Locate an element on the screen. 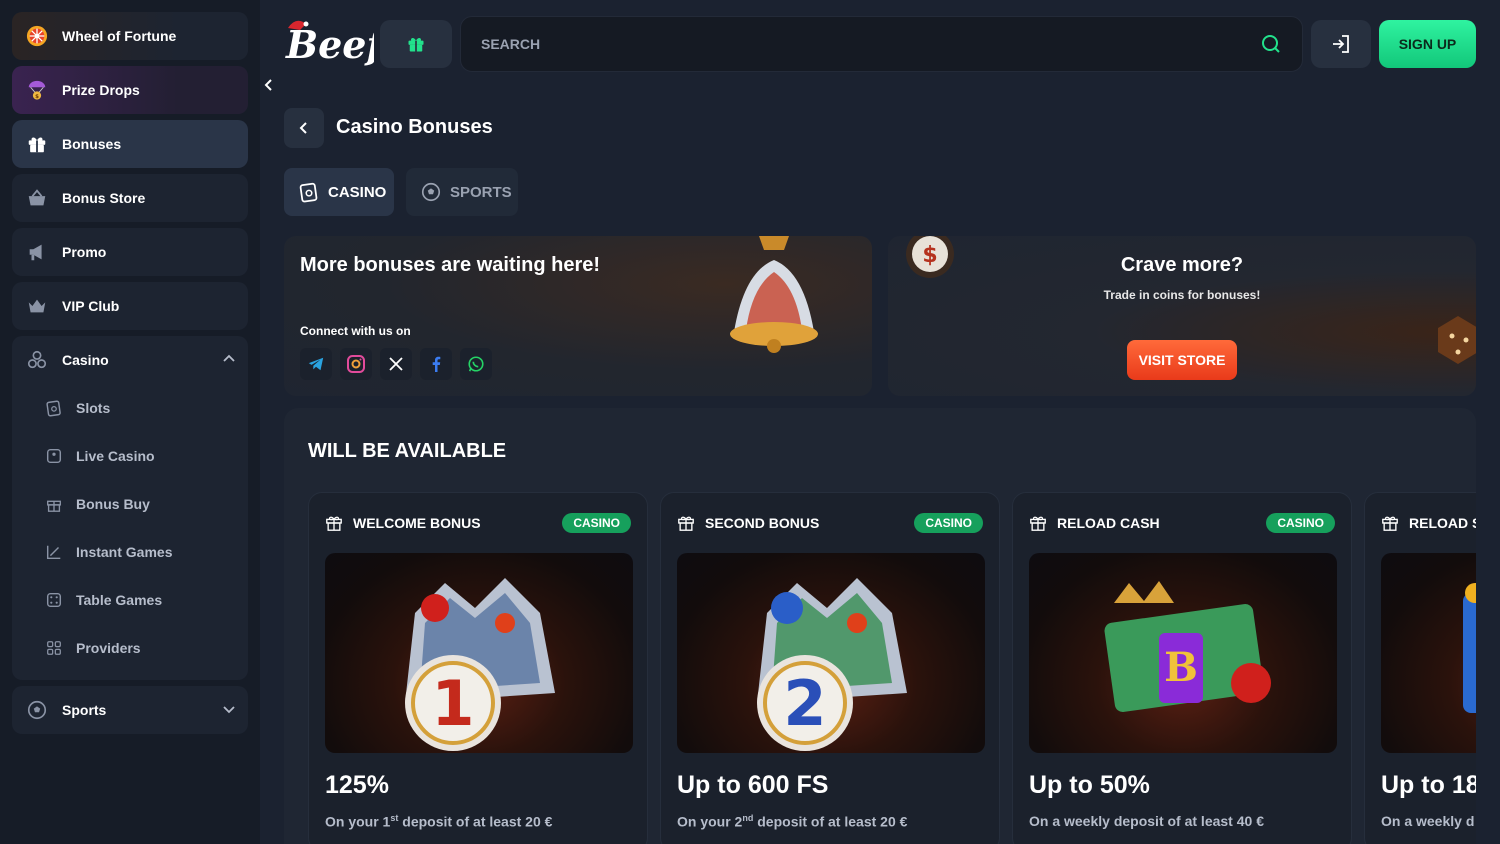 The image size is (1500, 844). banner-title: More bonuses are waiting here! is located at coordinates (450, 265).